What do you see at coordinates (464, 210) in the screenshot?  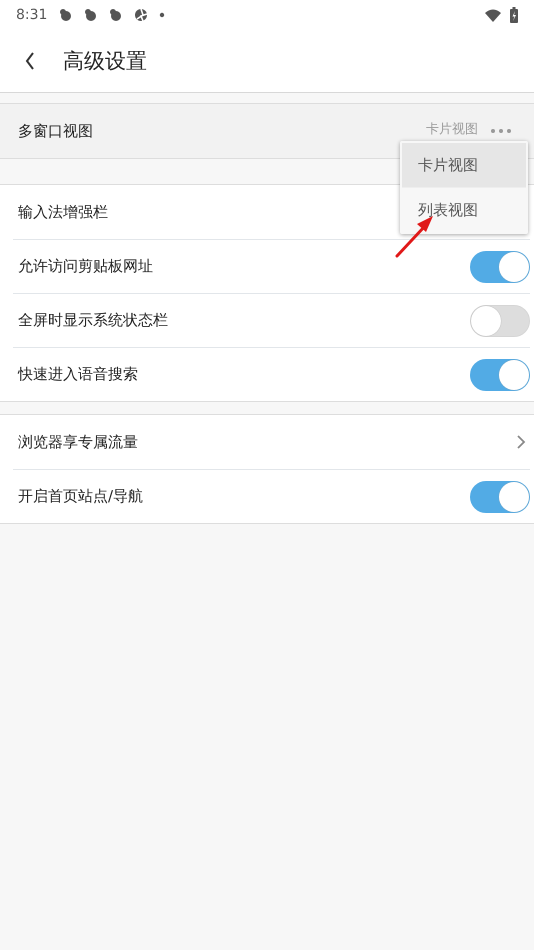 I see `menu-item: 列表视图` at bounding box center [464, 210].